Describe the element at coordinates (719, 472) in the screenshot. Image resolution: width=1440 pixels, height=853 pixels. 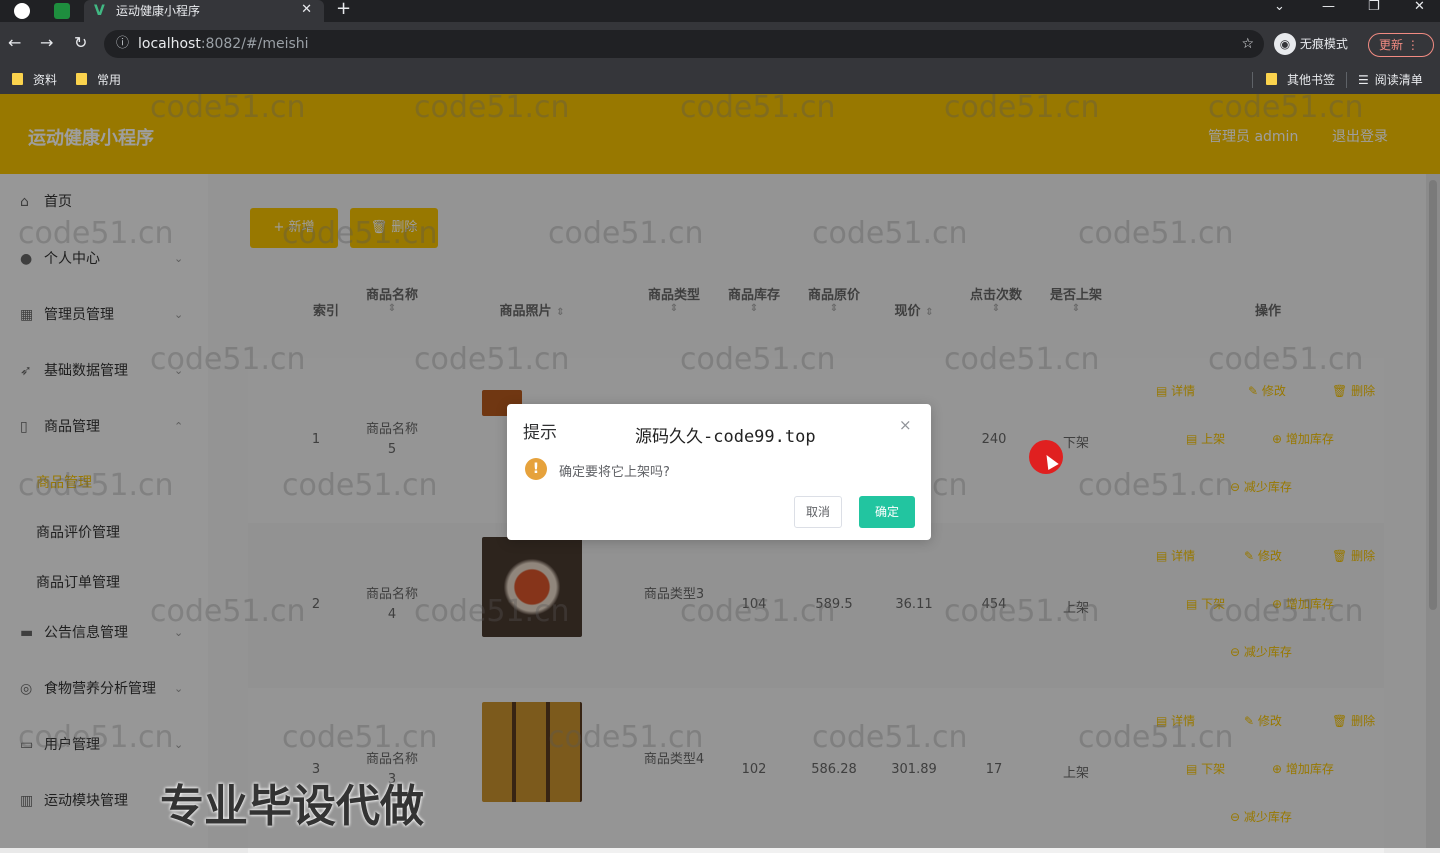
I see `confirm-dialog: 提示 源码久久-code99.top × ! 确定要将它上架吗? 取消 确定` at that location.